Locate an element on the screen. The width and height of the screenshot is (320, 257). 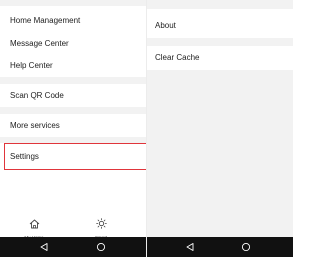
menu-item-label: Message Center is located at coordinates (39, 43).